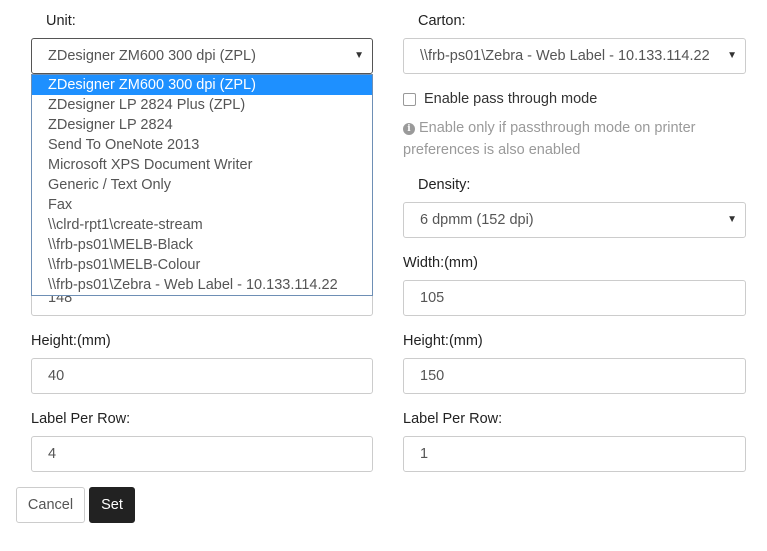 The width and height of the screenshot is (767, 551). I want to click on right-height-input: 150, so click(574, 376).